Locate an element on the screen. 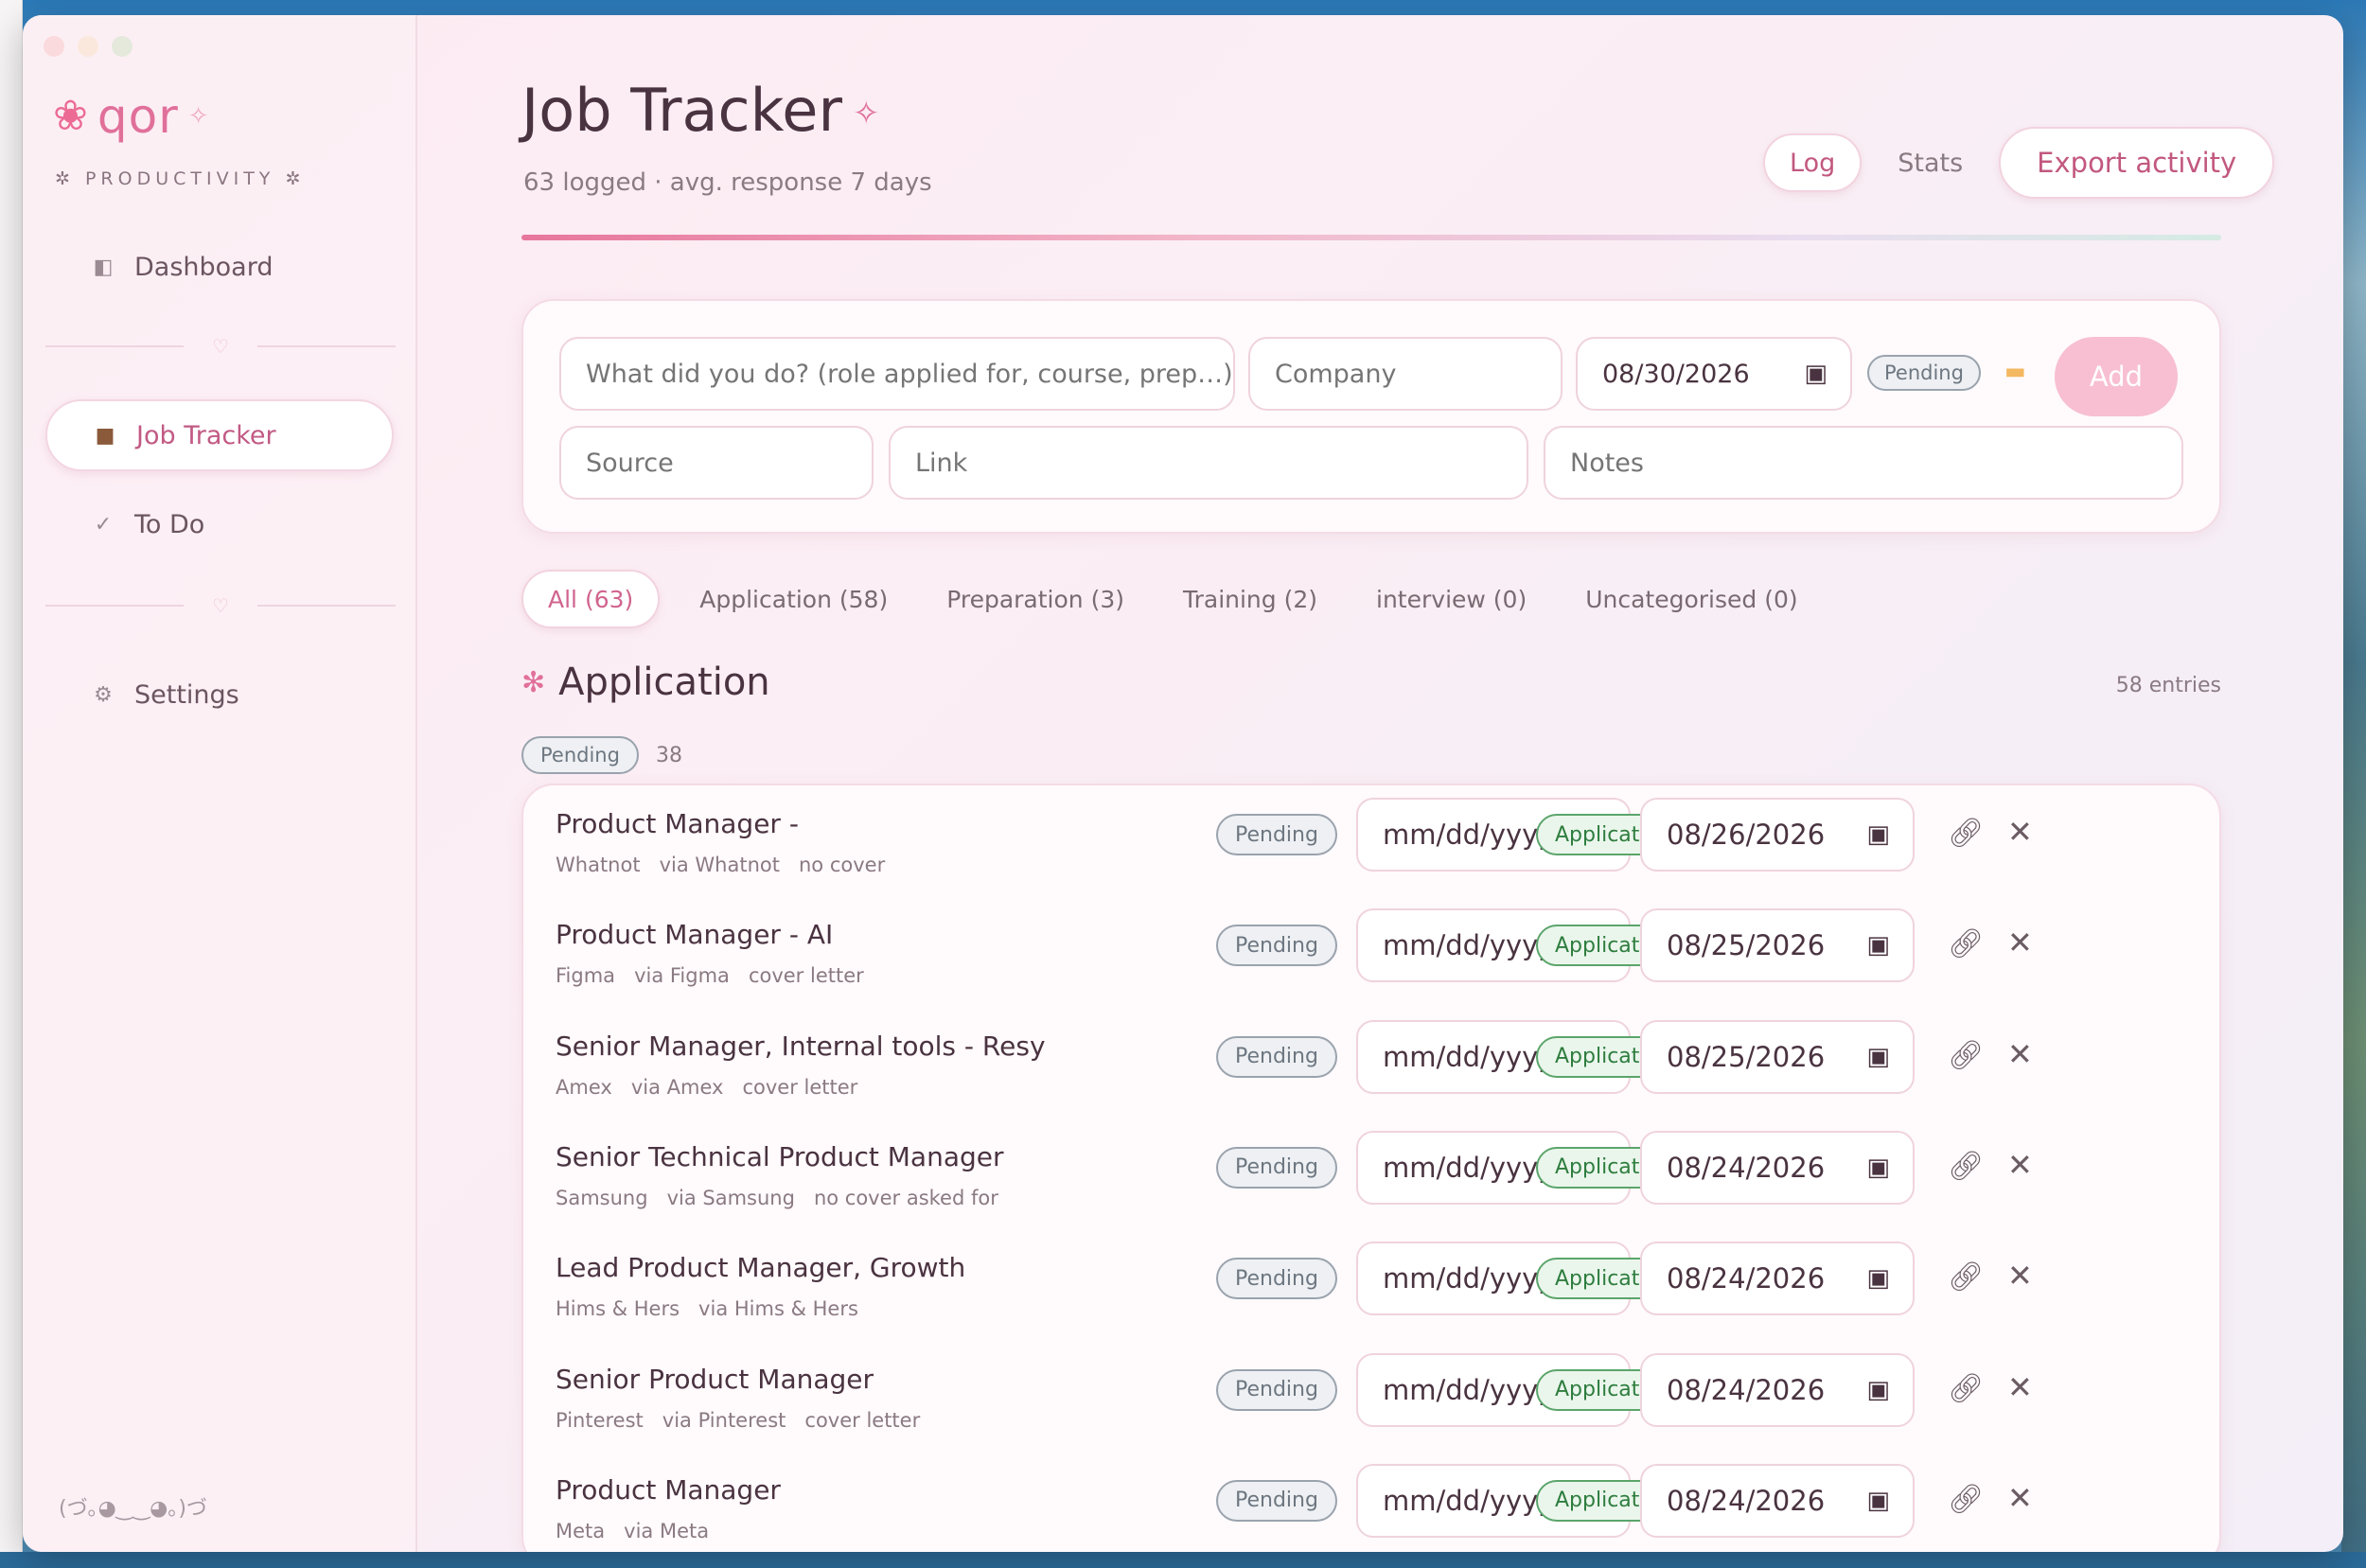  sidebar-item-settings: ⚙ Settings is located at coordinates (219, 695).